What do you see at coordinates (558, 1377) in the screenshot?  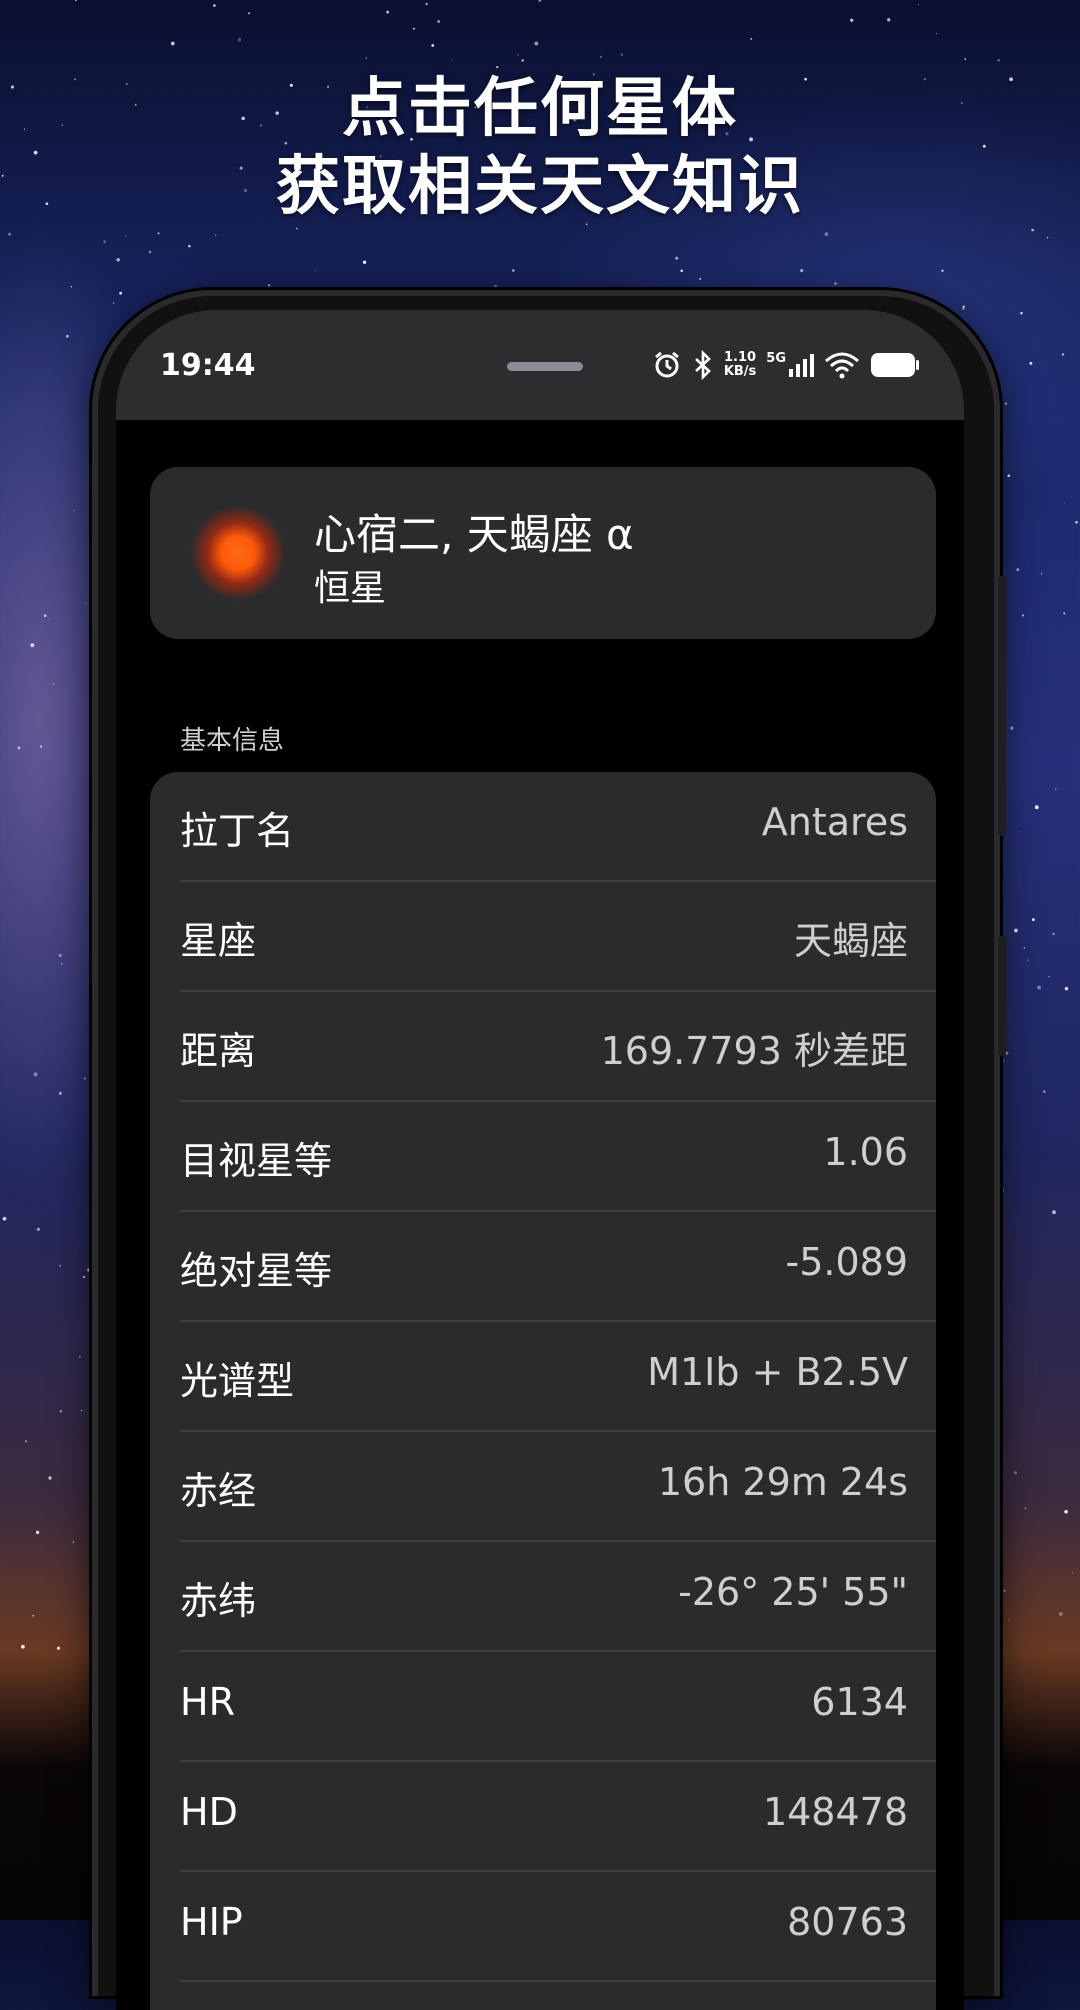 I see `info-row: 光谱型 M1Ib + B2.5V` at bounding box center [558, 1377].